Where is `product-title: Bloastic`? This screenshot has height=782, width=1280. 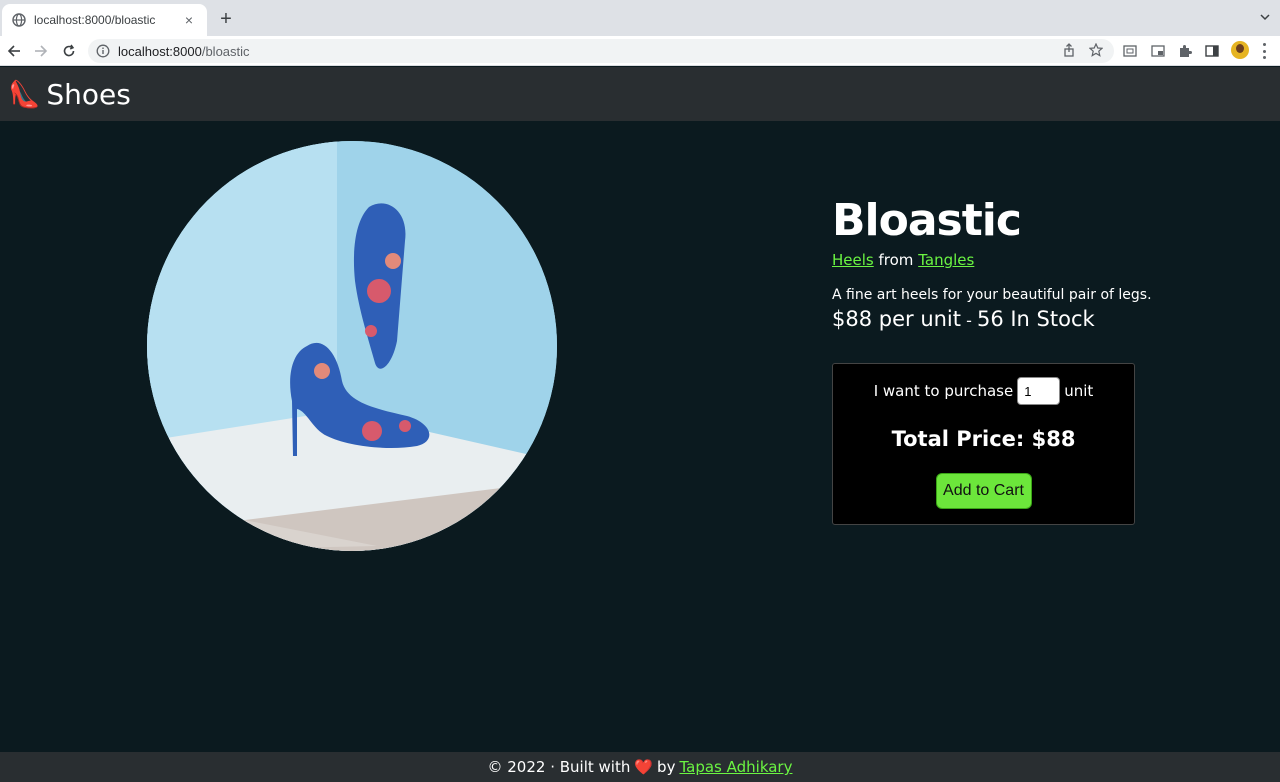
product-title: Bloastic is located at coordinates (927, 220).